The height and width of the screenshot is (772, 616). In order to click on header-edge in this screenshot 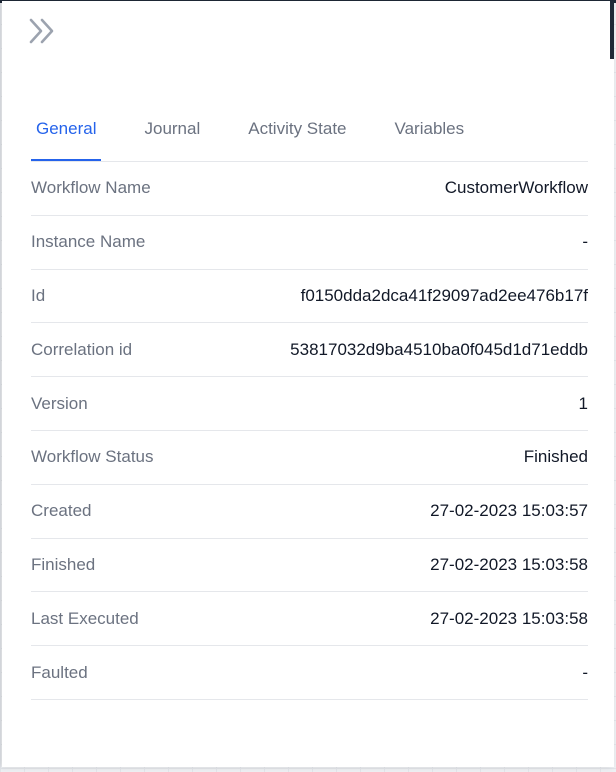, I will do `click(612, 30)`.